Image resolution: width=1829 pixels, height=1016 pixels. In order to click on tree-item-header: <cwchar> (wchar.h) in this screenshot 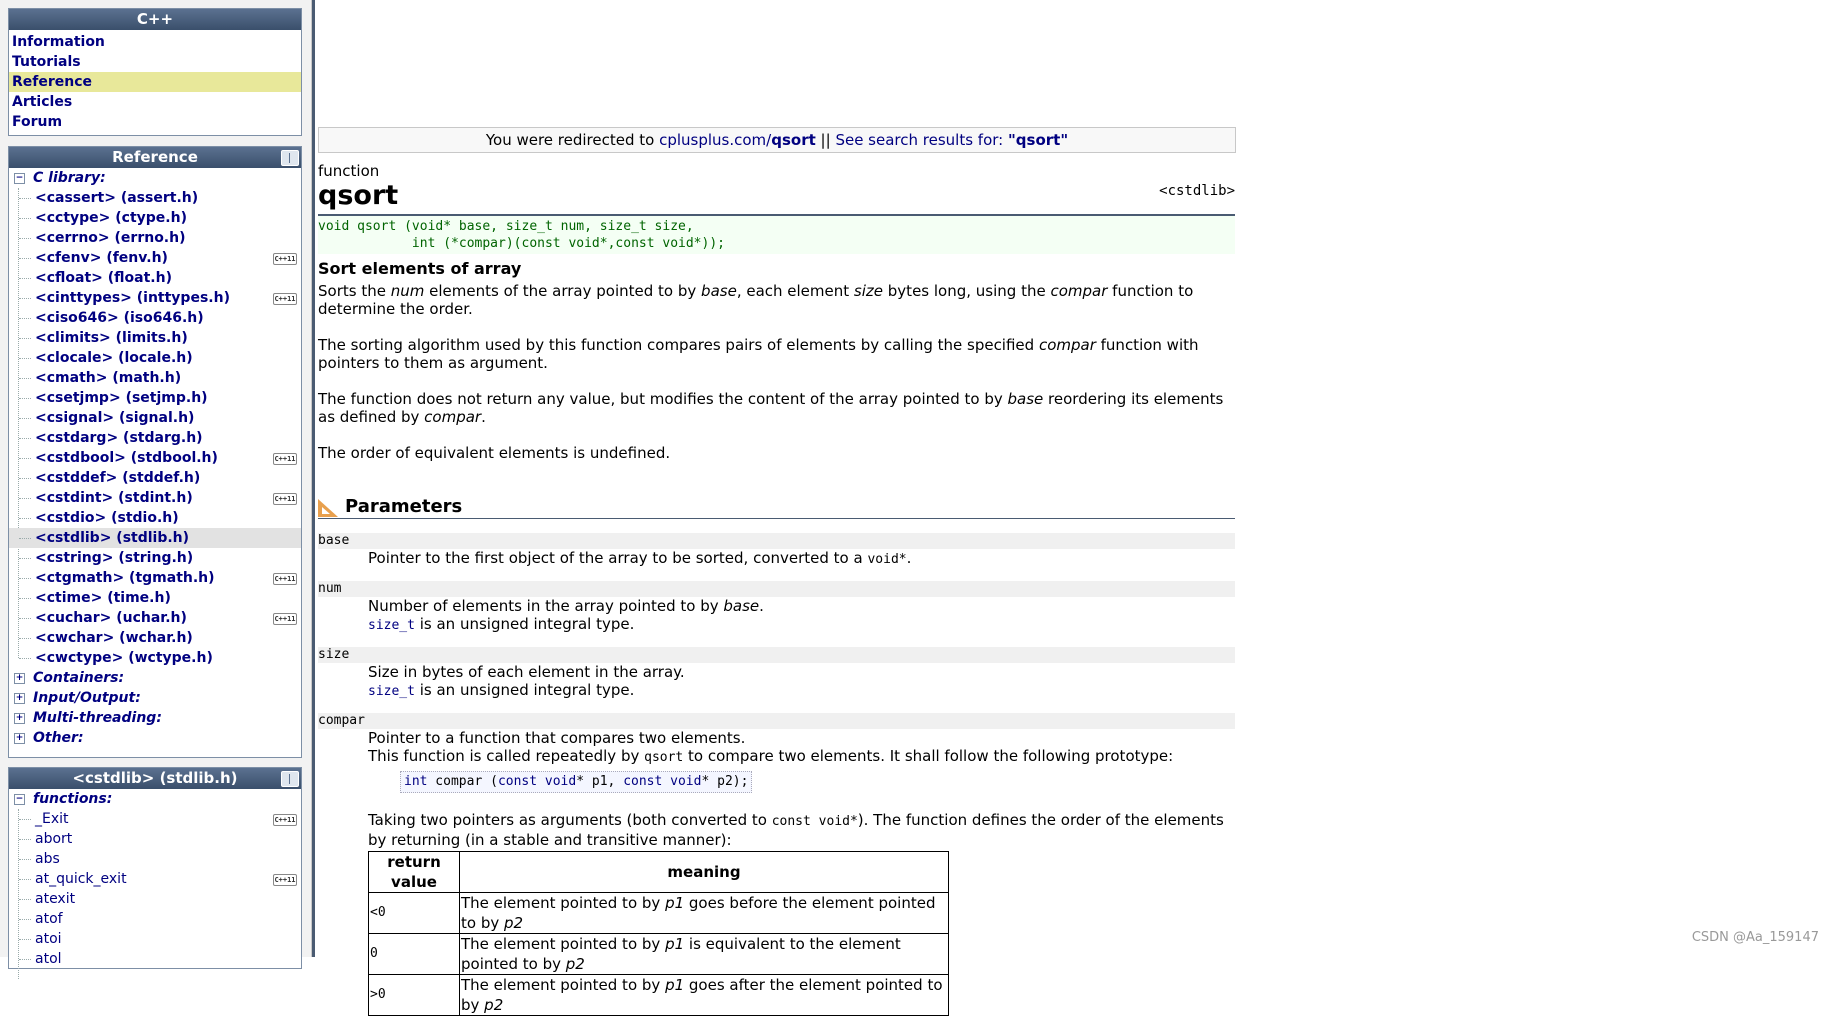, I will do `click(155, 638)`.